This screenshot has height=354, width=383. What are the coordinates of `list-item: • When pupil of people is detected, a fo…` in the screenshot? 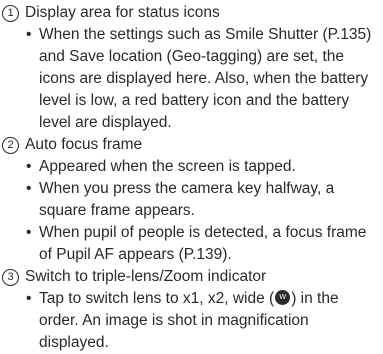 It's located at (201, 244).